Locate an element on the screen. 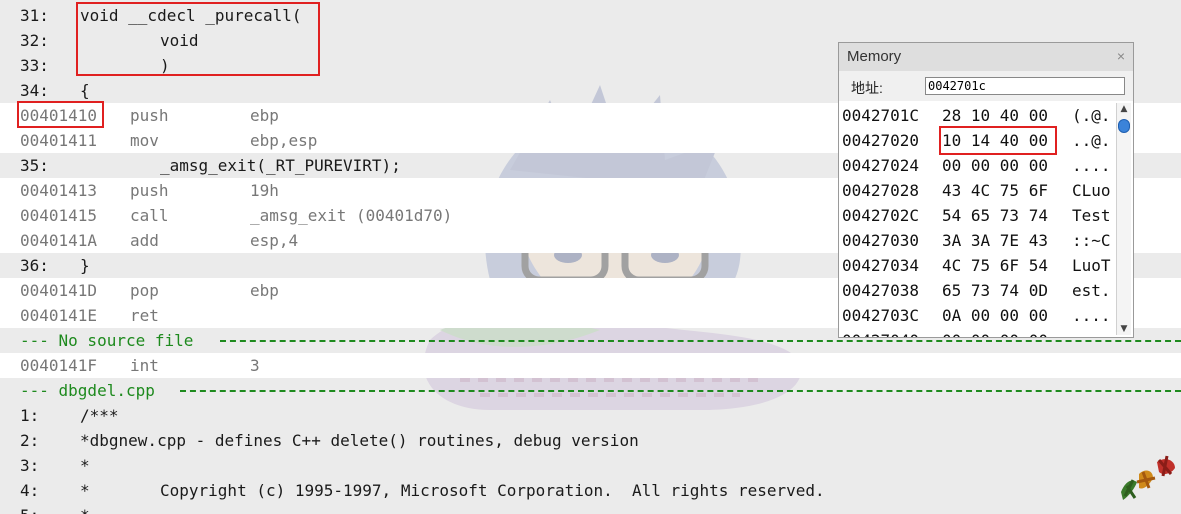 Image resolution: width=1181 pixels, height=514 pixels. memory-row: 0042701C 28 10 40 00 (.@. is located at coordinates (979, 115).